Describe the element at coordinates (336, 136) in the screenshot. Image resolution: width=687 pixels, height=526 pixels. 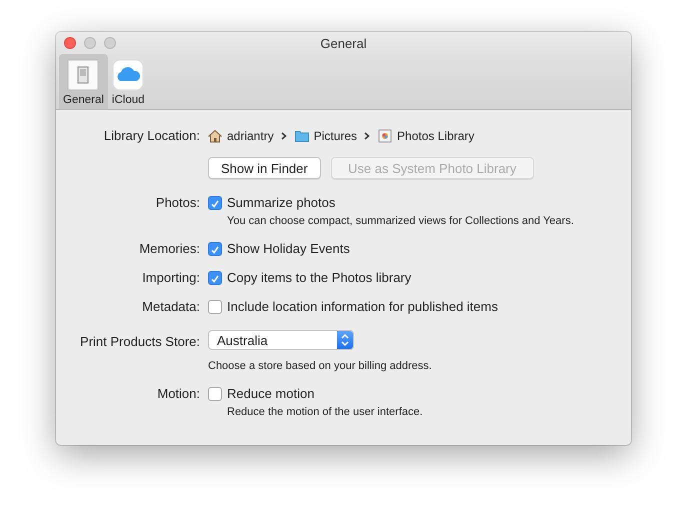
I see `path-item: Pictures` at that location.